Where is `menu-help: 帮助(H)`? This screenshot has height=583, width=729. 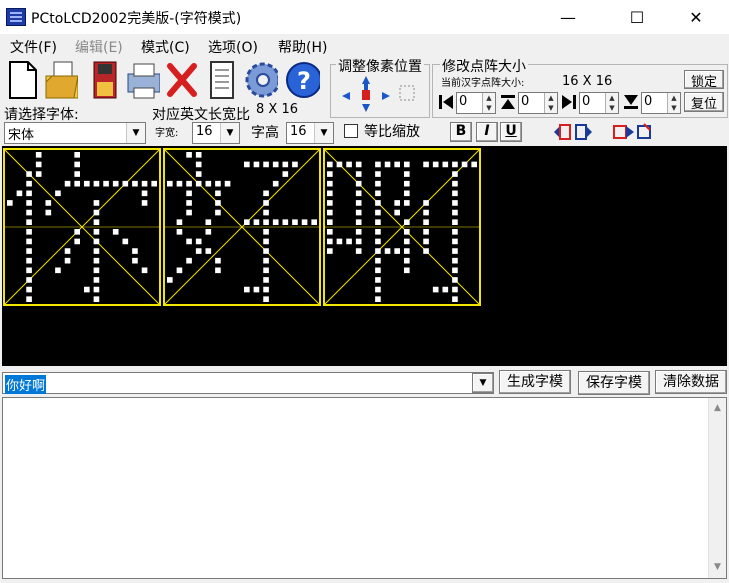 menu-help: 帮助(H) is located at coordinates (302, 47).